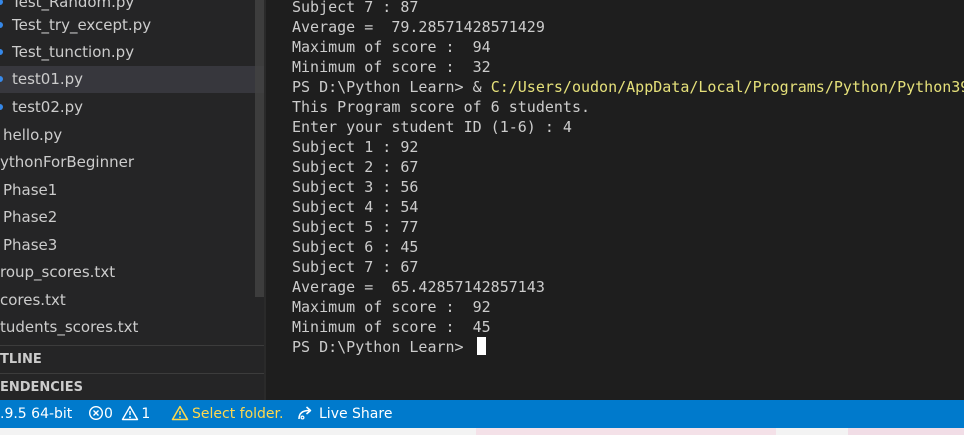 The image size is (964, 435). What do you see at coordinates (96, 413) in the screenshot?
I see `error-icon` at bounding box center [96, 413].